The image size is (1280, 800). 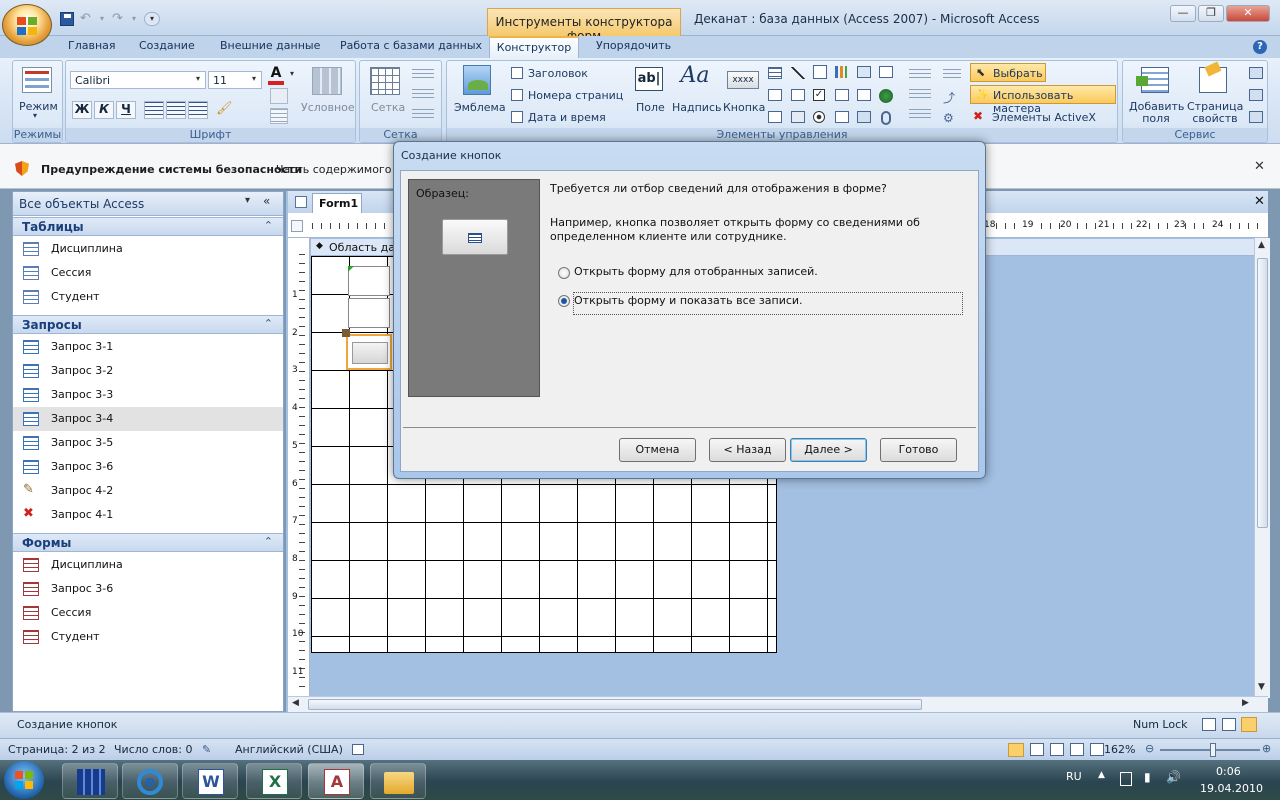 What do you see at coordinates (1259, 201) in the screenshot?
I see `close-document-icon: ✕` at bounding box center [1259, 201].